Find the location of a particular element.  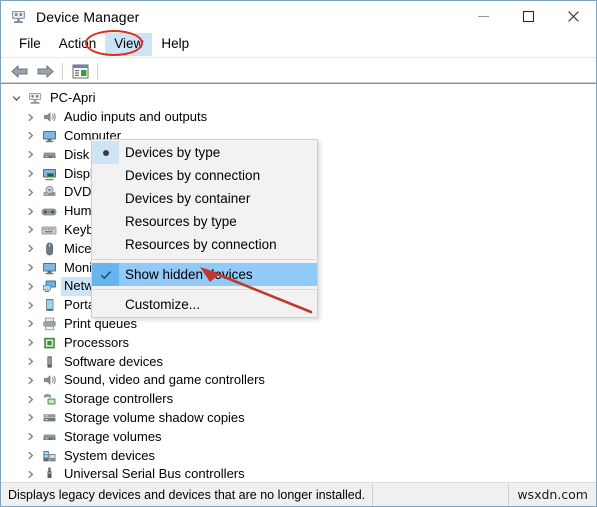

computer-icon is located at coordinates (35, 98).